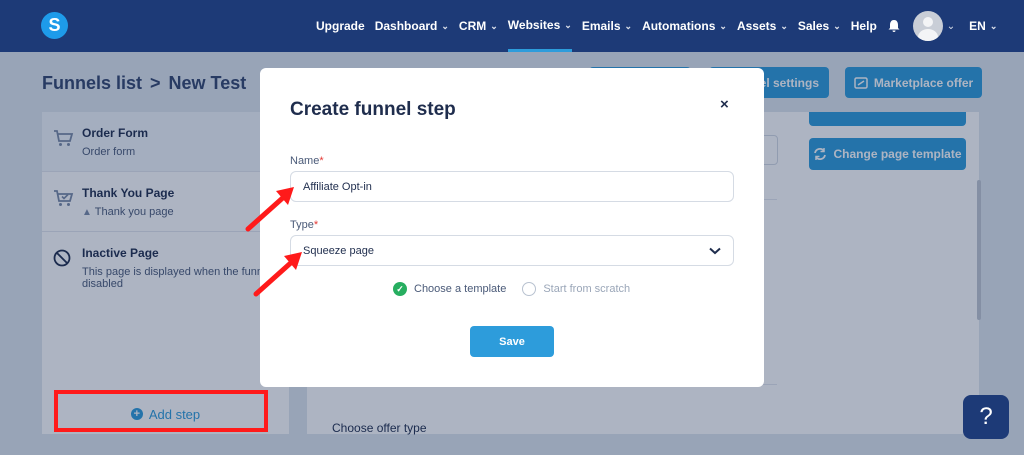 The height and width of the screenshot is (455, 1024). I want to click on annotation-highlight-box, so click(161, 411).